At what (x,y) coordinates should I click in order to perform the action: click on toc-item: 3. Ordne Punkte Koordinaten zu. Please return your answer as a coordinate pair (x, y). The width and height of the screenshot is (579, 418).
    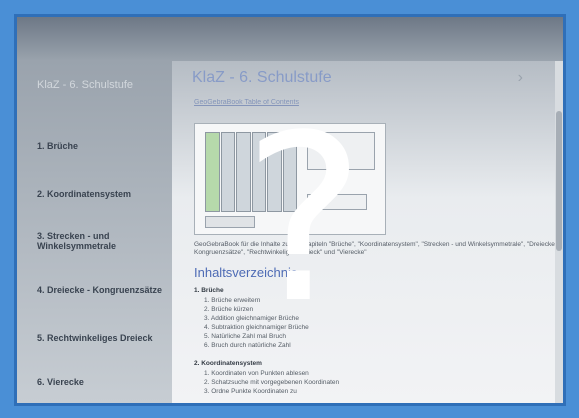
    Looking at the image, I should click on (250, 391).